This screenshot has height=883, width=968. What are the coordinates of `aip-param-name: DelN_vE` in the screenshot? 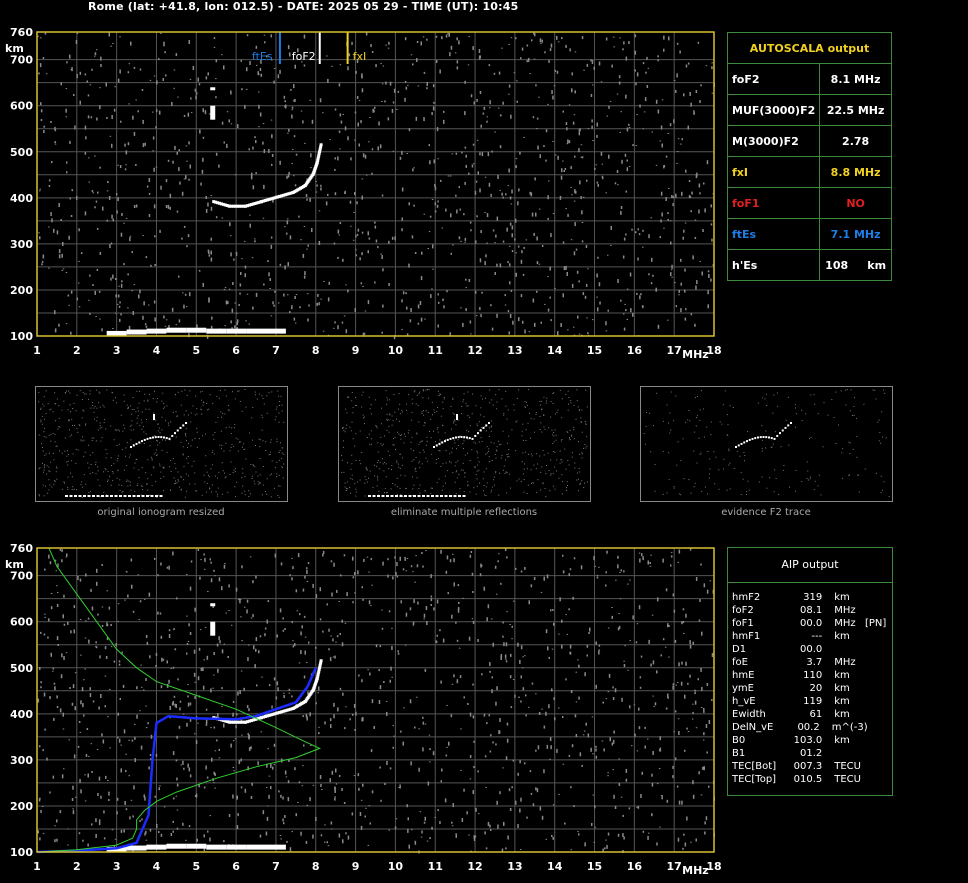 It's located at (753, 727).